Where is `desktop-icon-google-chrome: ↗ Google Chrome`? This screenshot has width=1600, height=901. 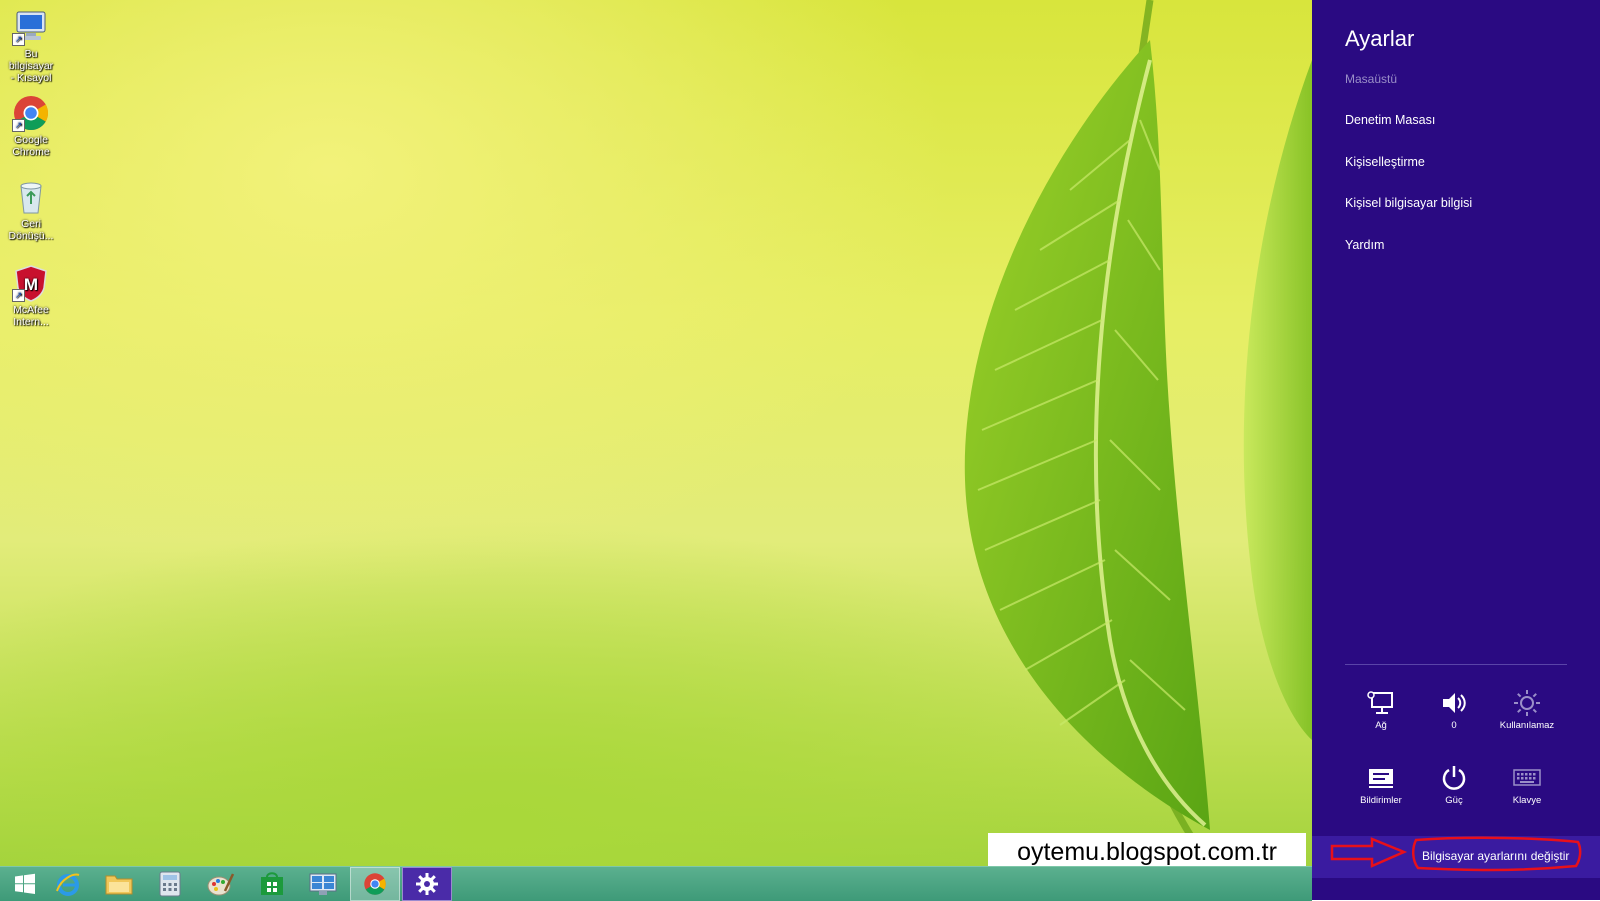
desktop-icon-google-chrome: ↗ Google Chrome is located at coordinates (31, 126).